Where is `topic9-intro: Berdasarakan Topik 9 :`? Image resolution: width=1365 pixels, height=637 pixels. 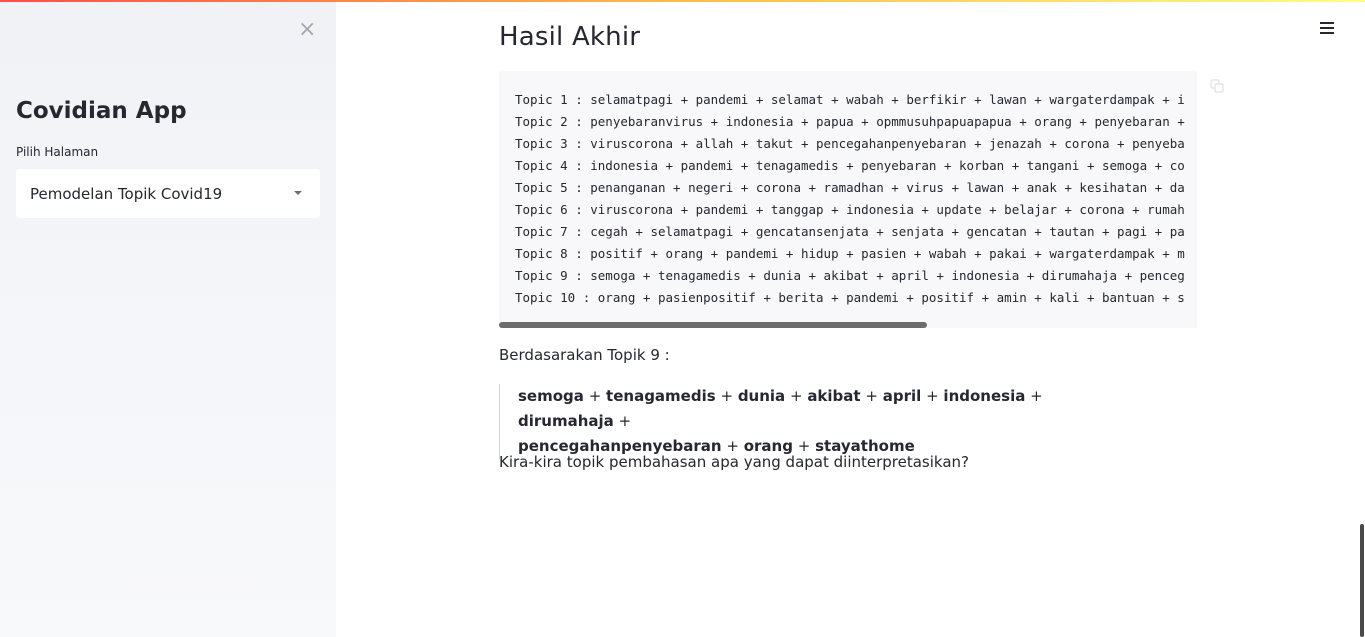
topic9-intro: Berdasarakan Topik 9 : is located at coordinates (584, 355).